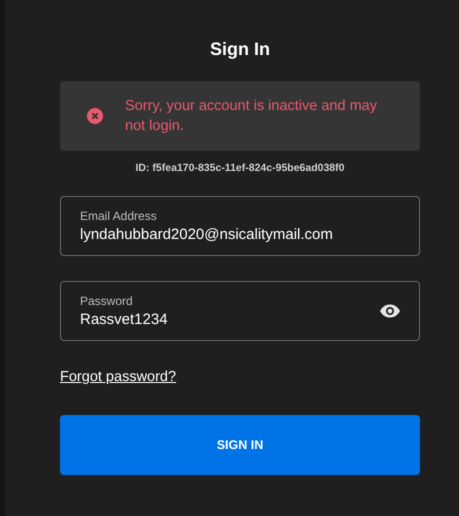 The image size is (459, 516). What do you see at coordinates (118, 377) in the screenshot?
I see `forgot-password-link: Forgot password?` at bounding box center [118, 377].